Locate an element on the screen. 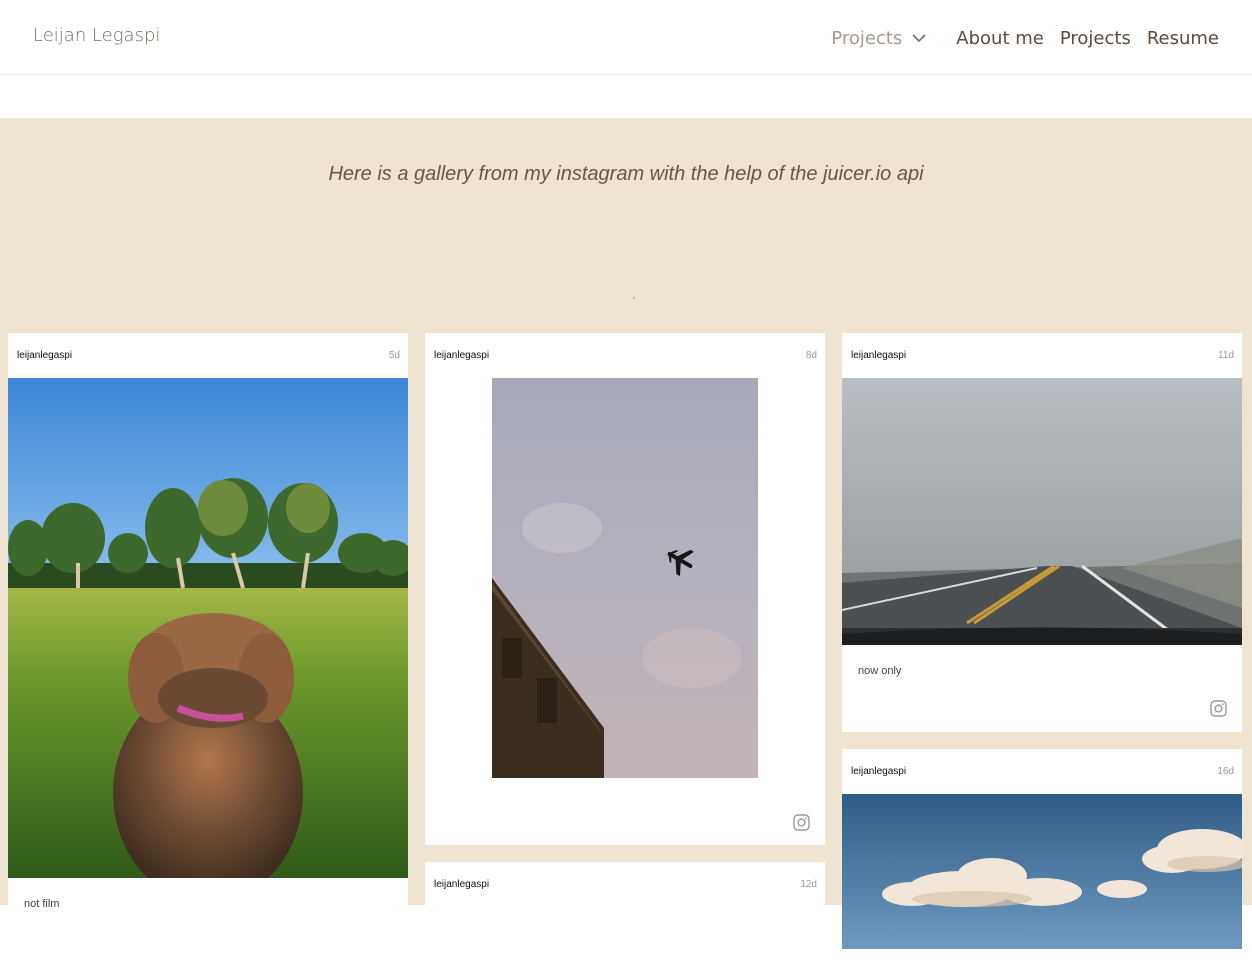 This screenshot has height=962, width=1252. post-header: leijanlegaspi 16d is located at coordinates (1042, 773).